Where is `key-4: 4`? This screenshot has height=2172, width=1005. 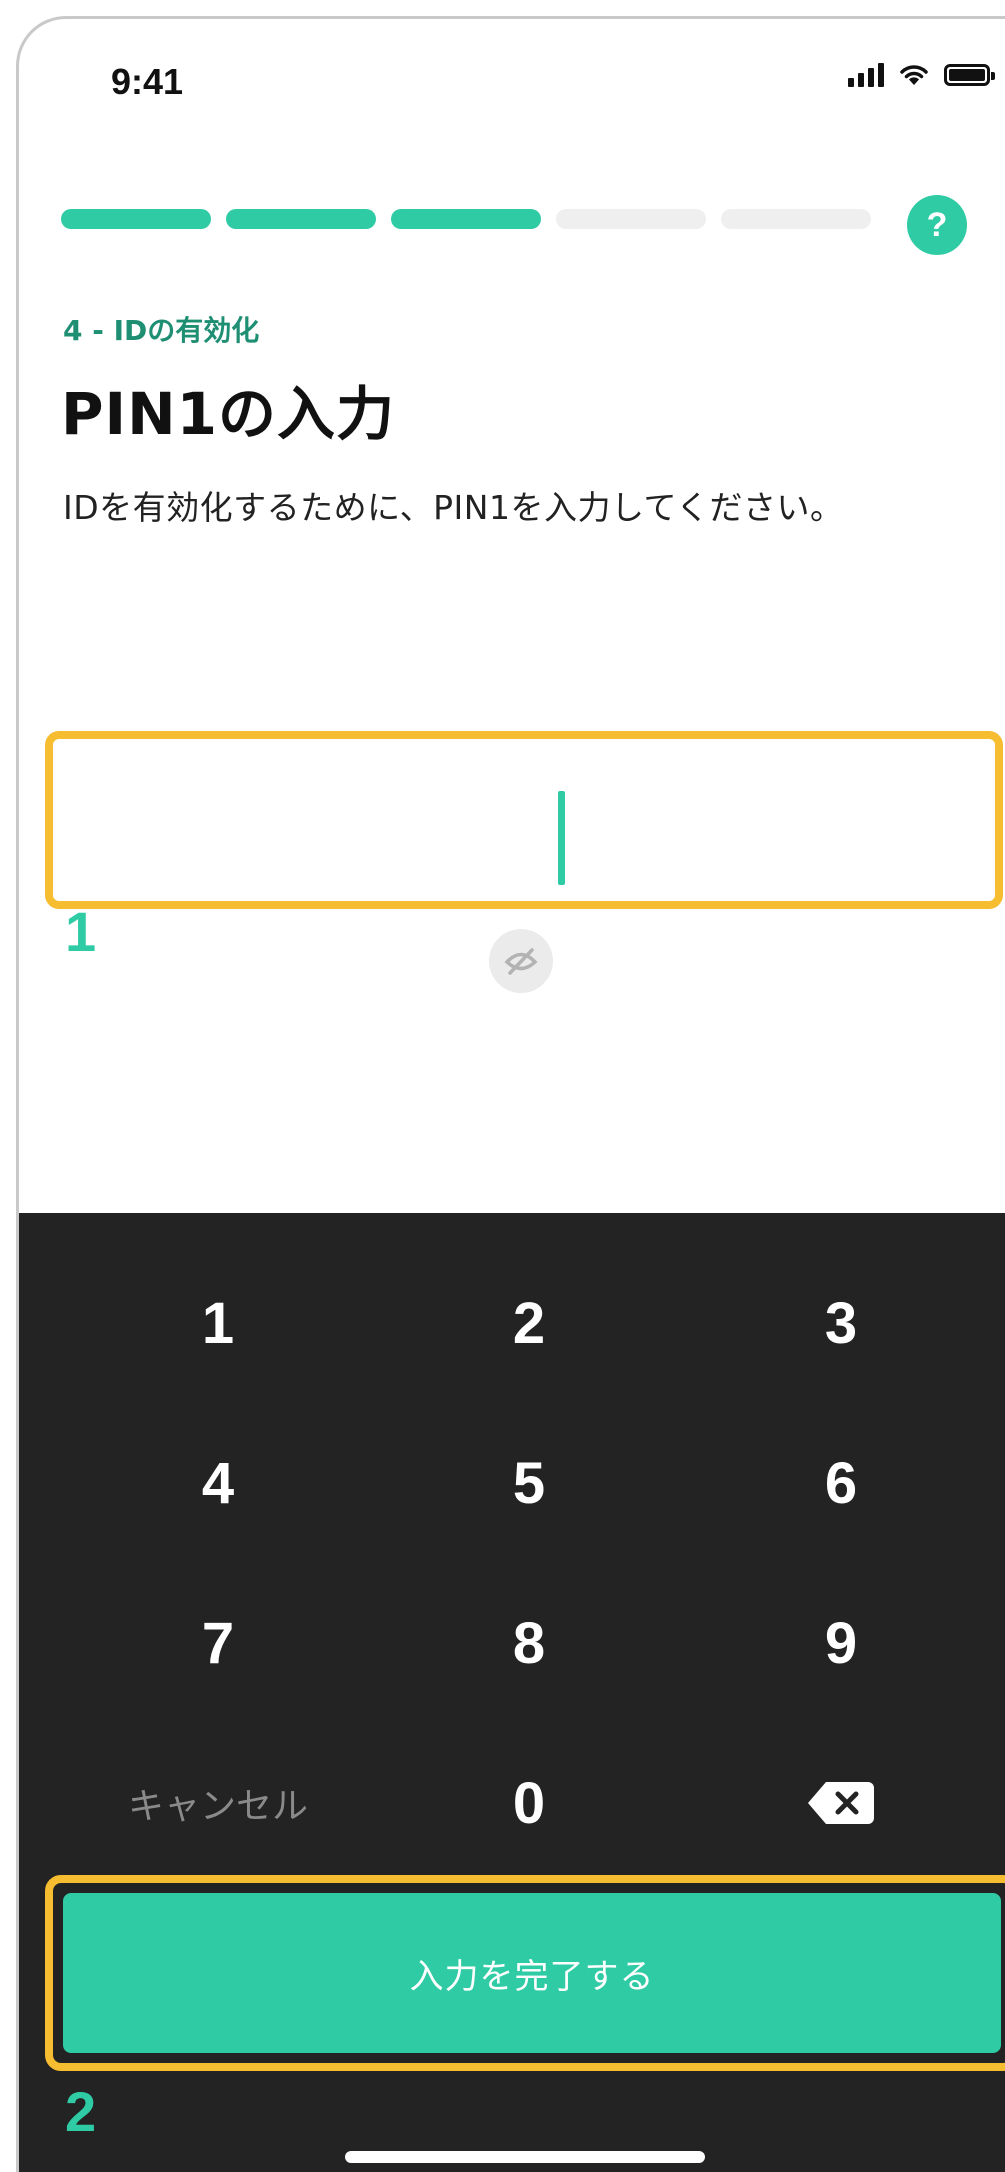 key-4: 4 is located at coordinates (218, 1483).